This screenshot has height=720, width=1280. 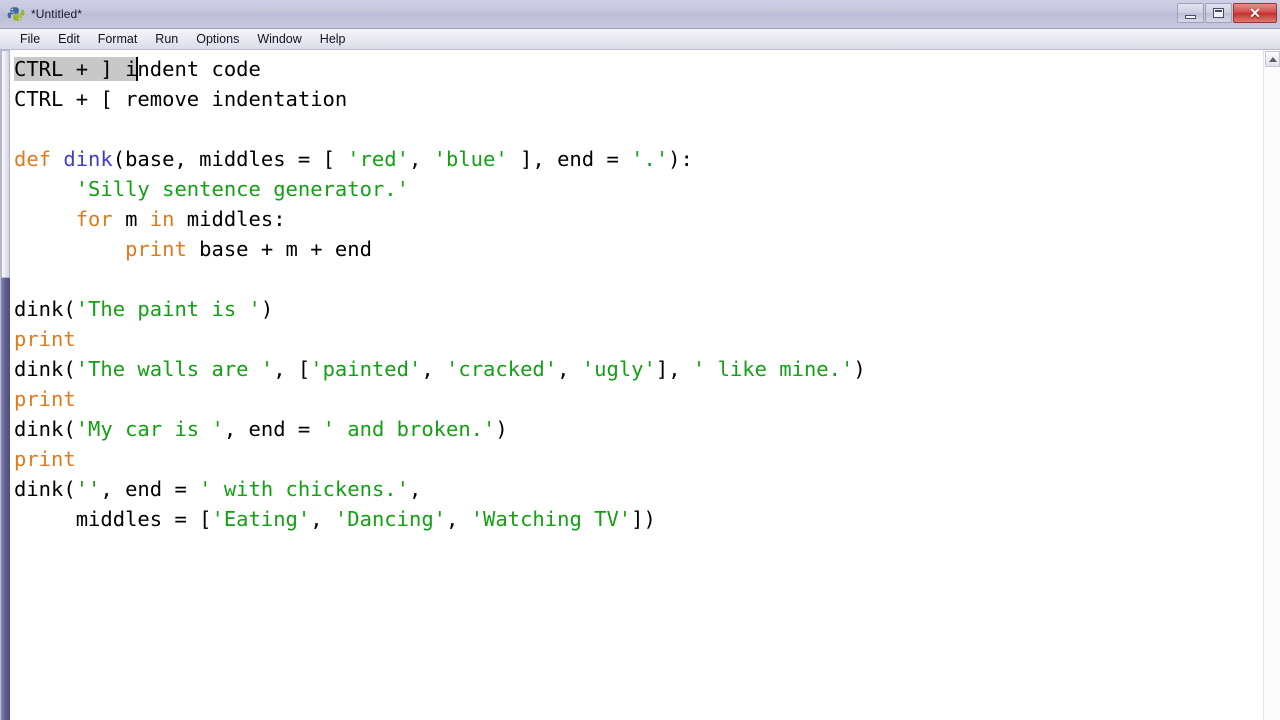 I want to click on line-6-indent, so click(x=45, y=219).